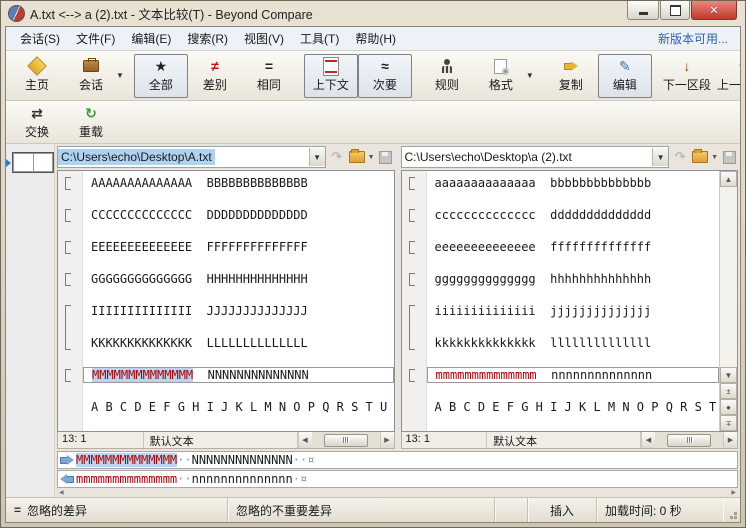 The width and height of the screenshot is (746, 528). What do you see at coordinates (675, 10) in the screenshot?
I see `maximize-button` at bounding box center [675, 10].